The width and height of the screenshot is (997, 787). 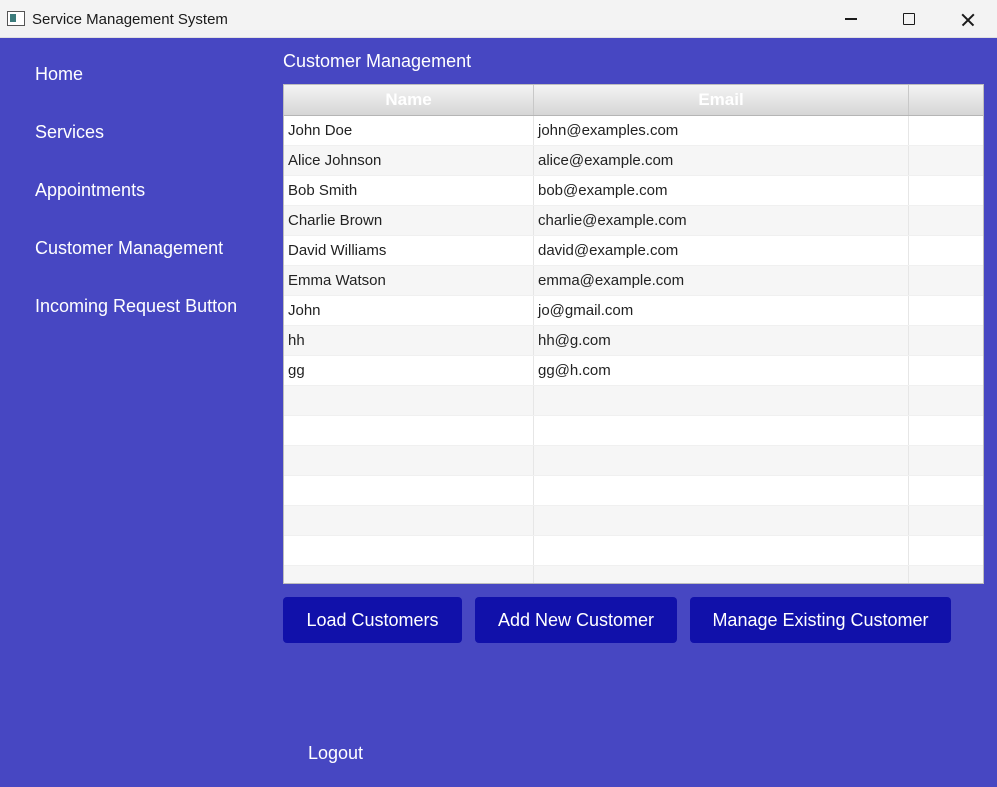 What do you see at coordinates (721, 100) in the screenshot?
I see `column-header-email: Email` at bounding box center [721, 100].